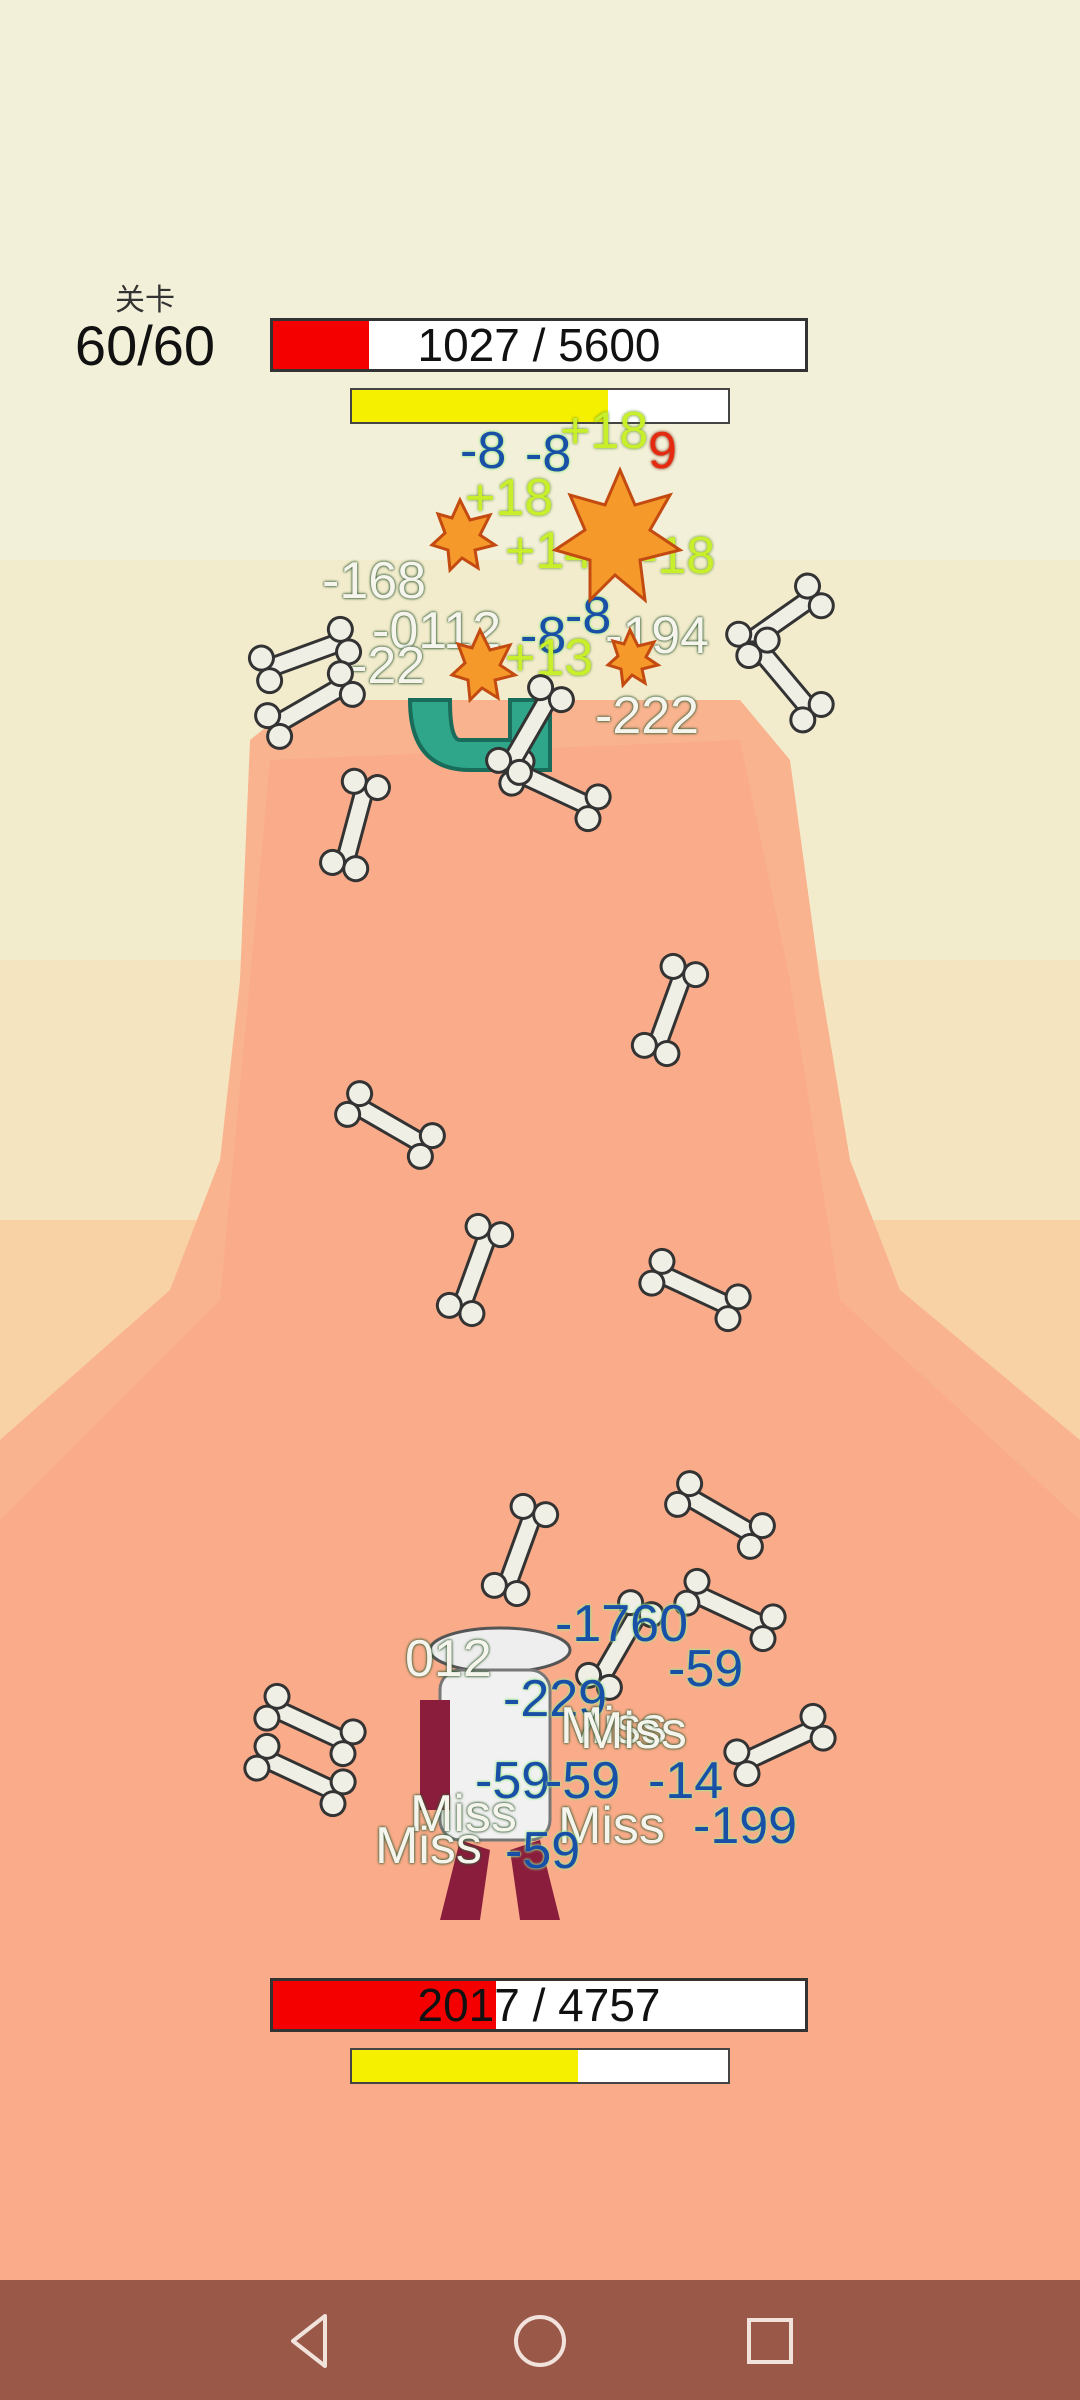  I want to click on damage-number: -199, so click(745, 1826).